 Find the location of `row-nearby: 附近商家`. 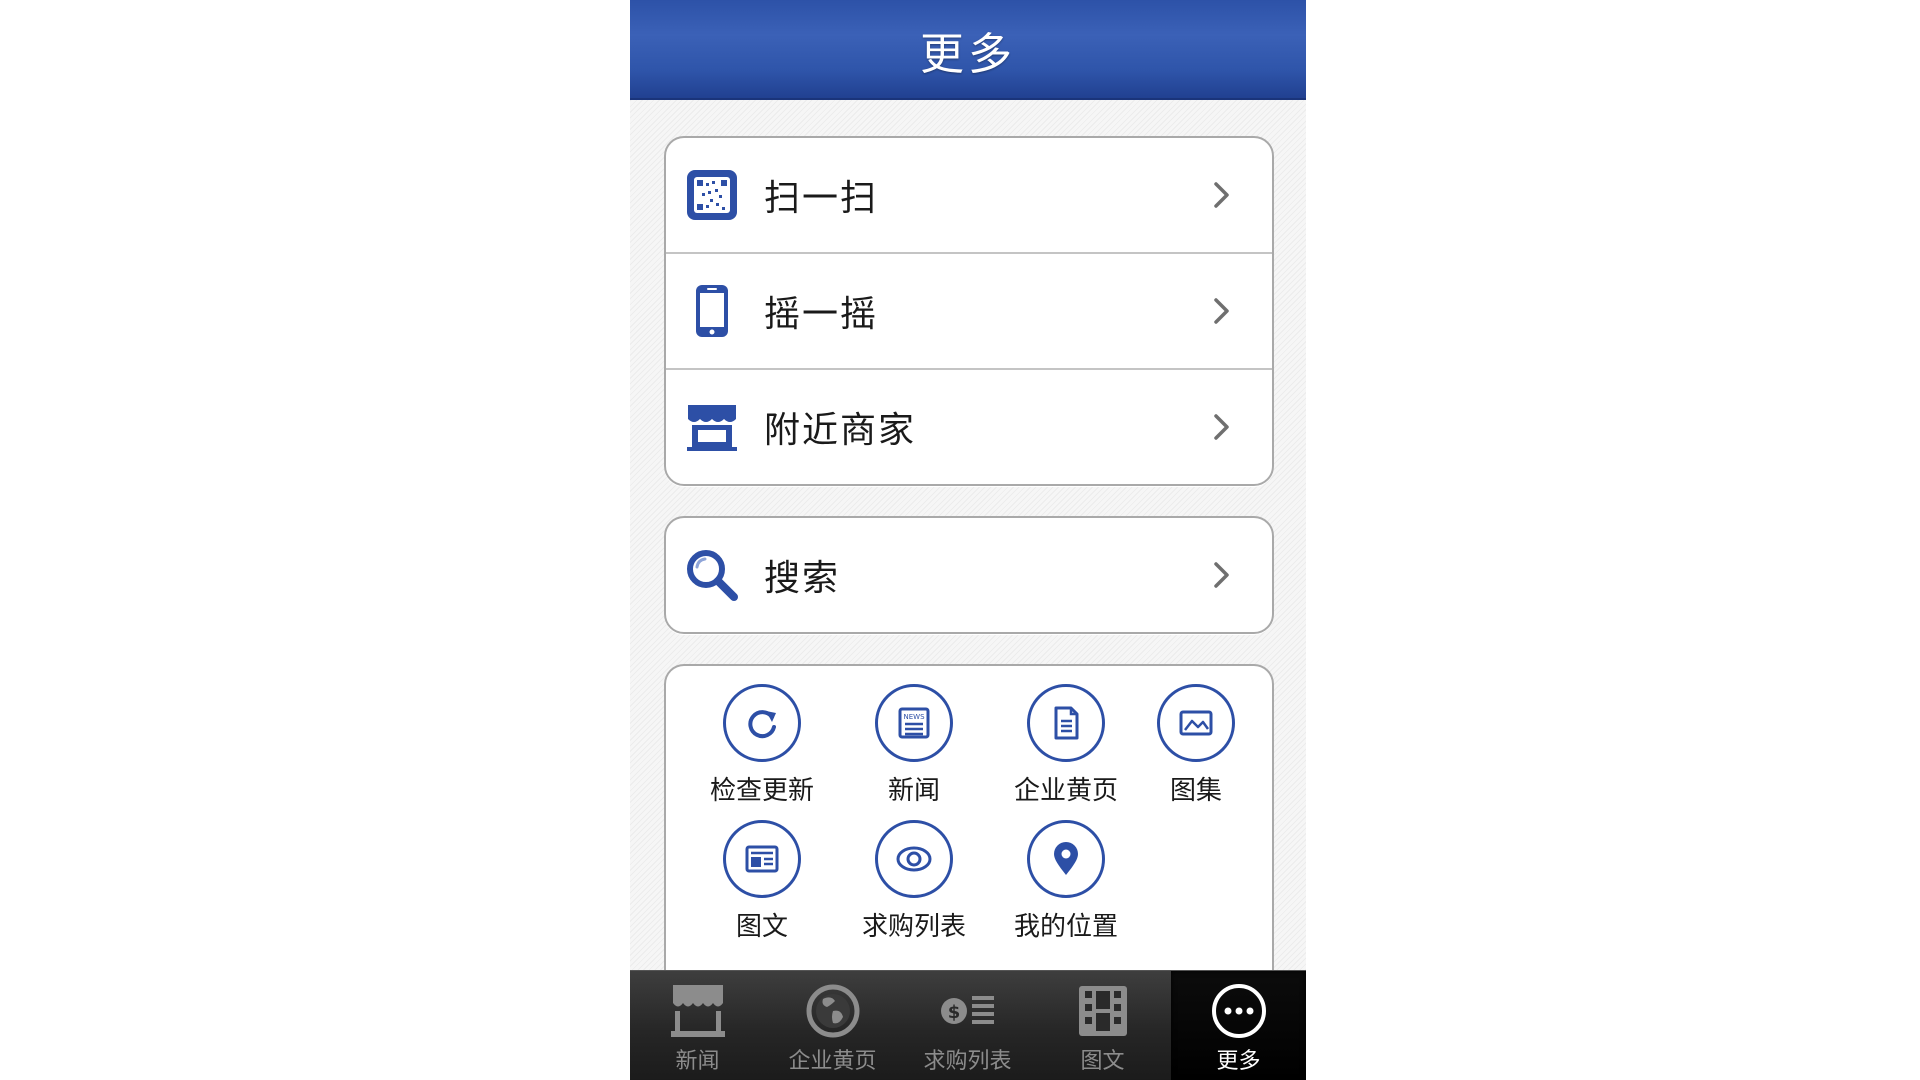

row-nearby: 附近商家 is located at coordinates (969, 427).